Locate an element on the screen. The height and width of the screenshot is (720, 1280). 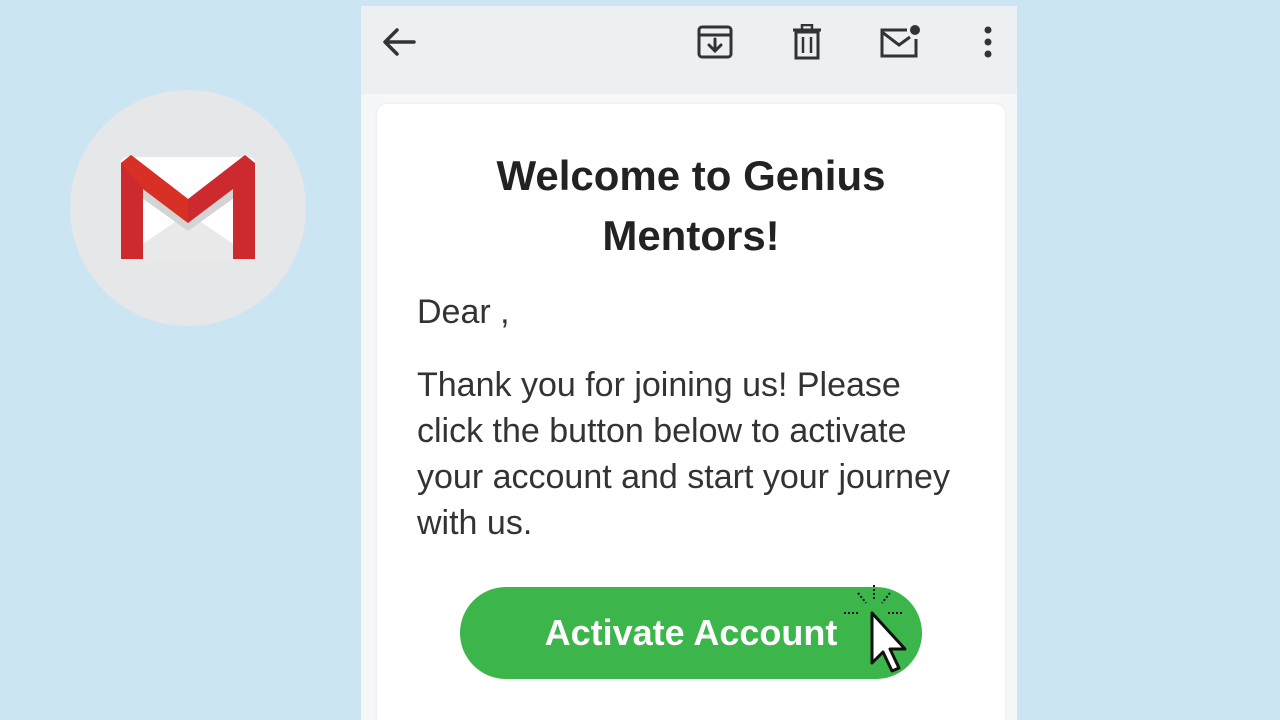
arrow-left-icon is located at coordinates (399, 42).